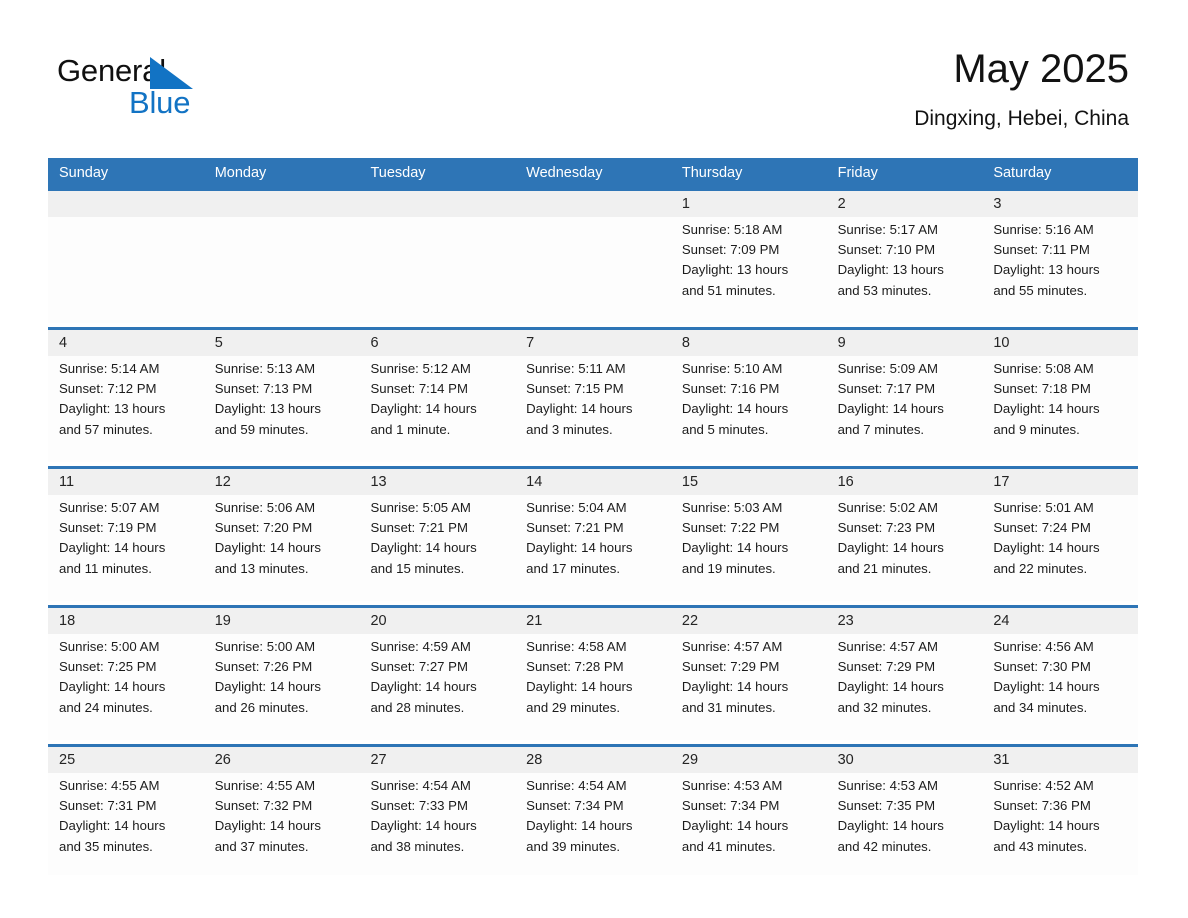  What do you see at coordinates (1040, 290) in the screenshot?
I see `daylight-text-line2: and 55 minutes.` at bounding box center [1040, 290].